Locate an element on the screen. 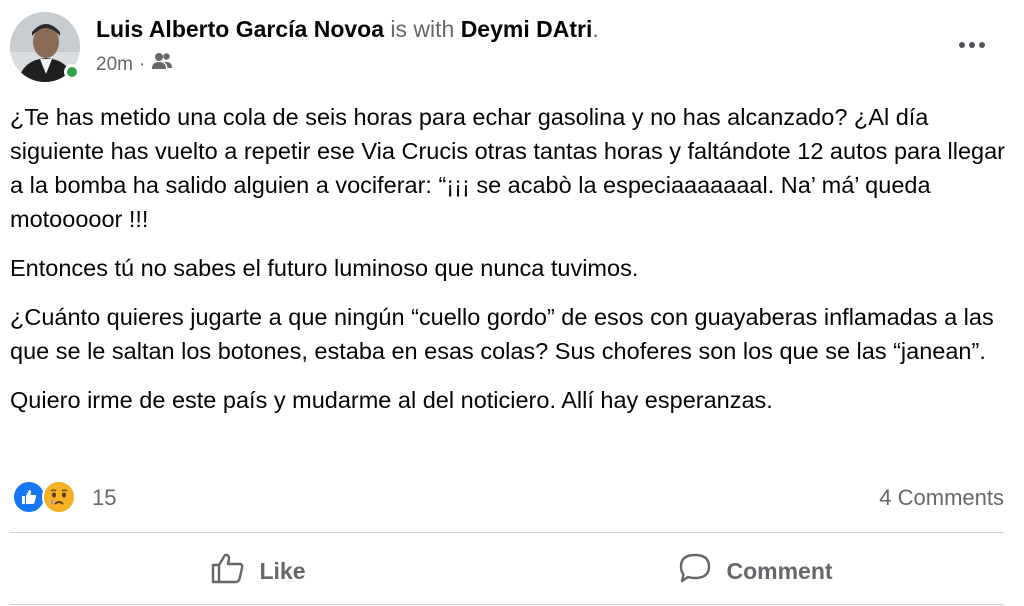  actions-divider-top is located at coordinates (507, 532).